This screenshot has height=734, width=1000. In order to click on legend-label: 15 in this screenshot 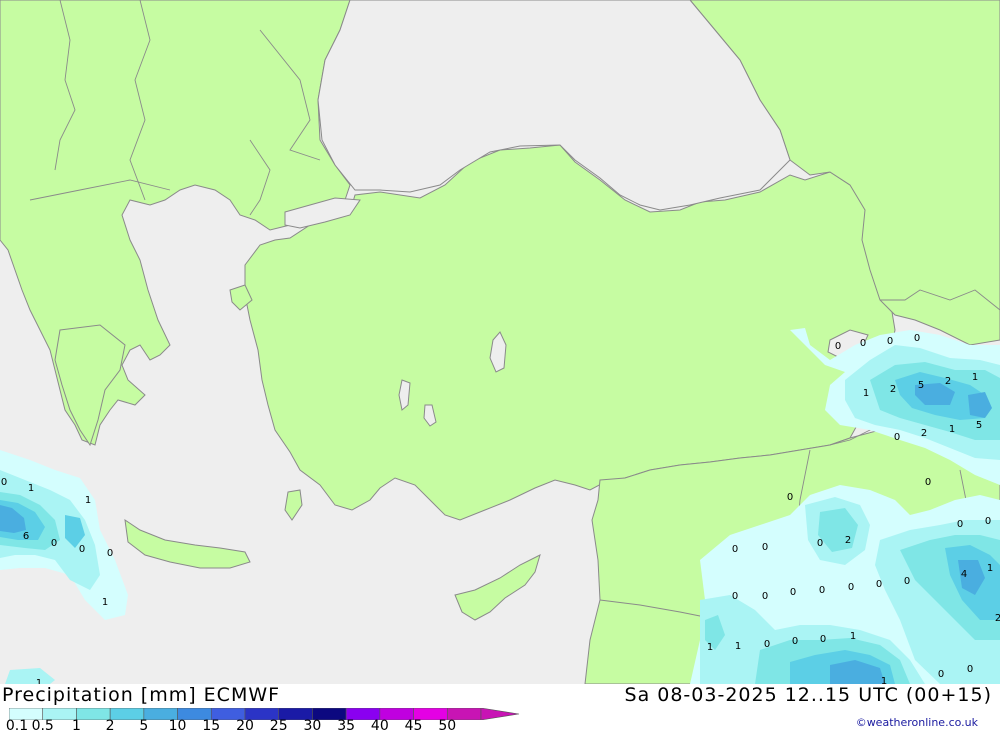, I will do `click(211, 726)`.